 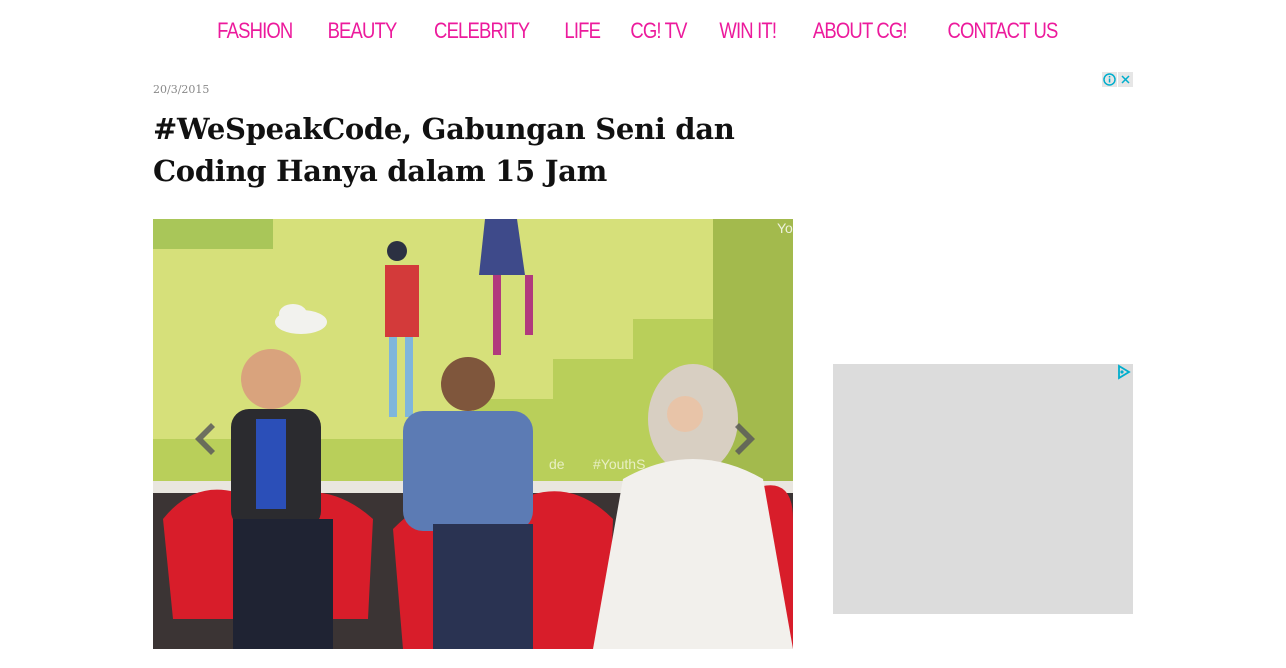 I want to click on nav-item-about-cg: ABOUT CG!, so click(x=860, y=31).